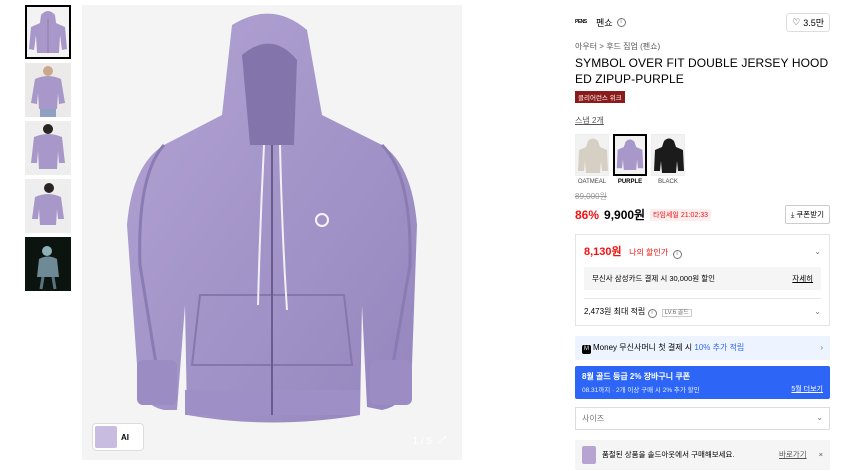  Describe the element at coordinates (625, 215) in the screenshot. I see `current-price: 9,900원` at that location.